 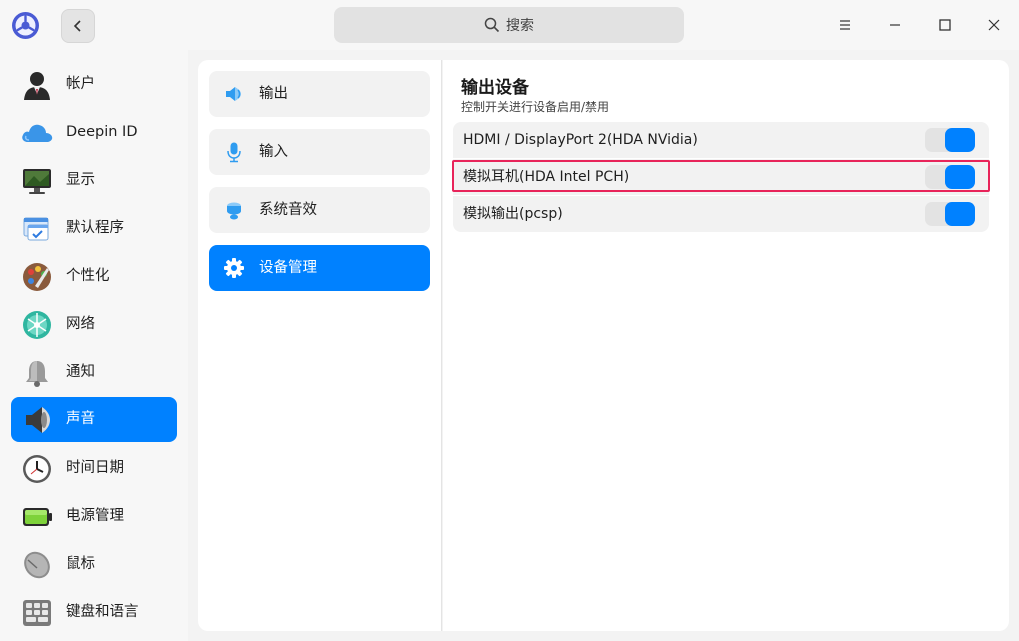 I want to click on sidebar-item-deepin-id: Deepin ID, so click(x=94, y=132).